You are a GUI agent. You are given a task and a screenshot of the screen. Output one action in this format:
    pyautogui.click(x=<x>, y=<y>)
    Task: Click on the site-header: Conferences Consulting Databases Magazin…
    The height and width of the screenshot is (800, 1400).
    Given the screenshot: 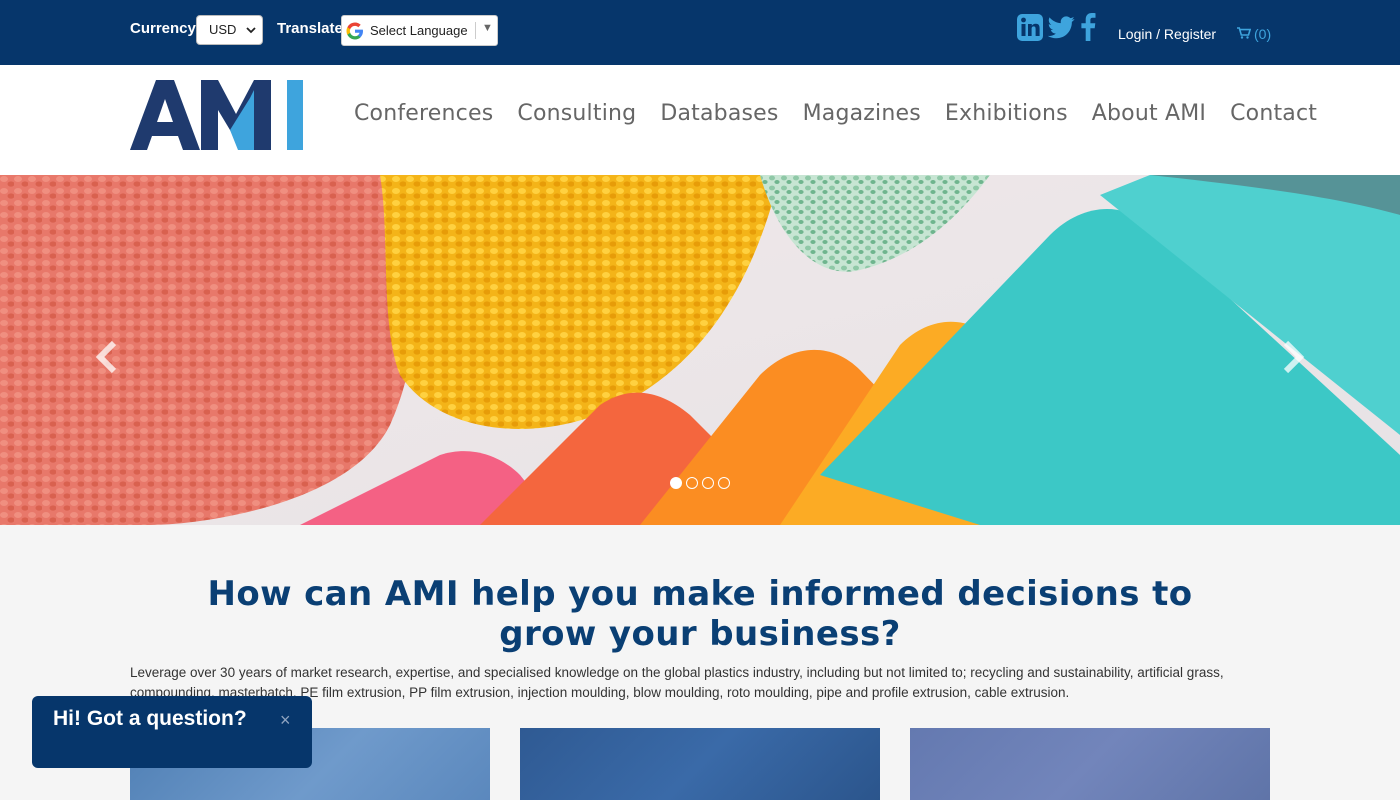 What is the action you would take?
    pyautogui.click(x=700, y=120)
    